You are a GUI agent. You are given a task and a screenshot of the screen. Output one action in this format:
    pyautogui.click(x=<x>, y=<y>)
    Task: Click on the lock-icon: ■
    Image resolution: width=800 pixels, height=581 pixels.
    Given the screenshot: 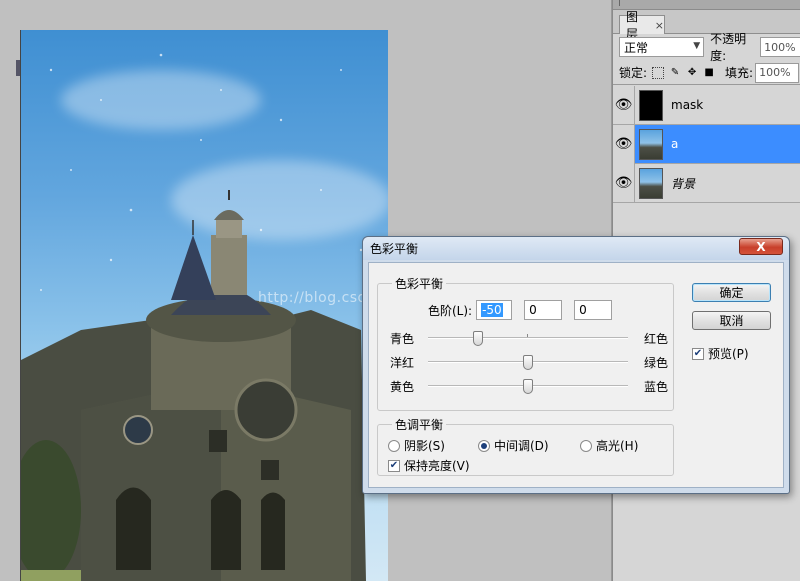 What is the action you would take?
    pyautogui.click(x=709, y=73)
    